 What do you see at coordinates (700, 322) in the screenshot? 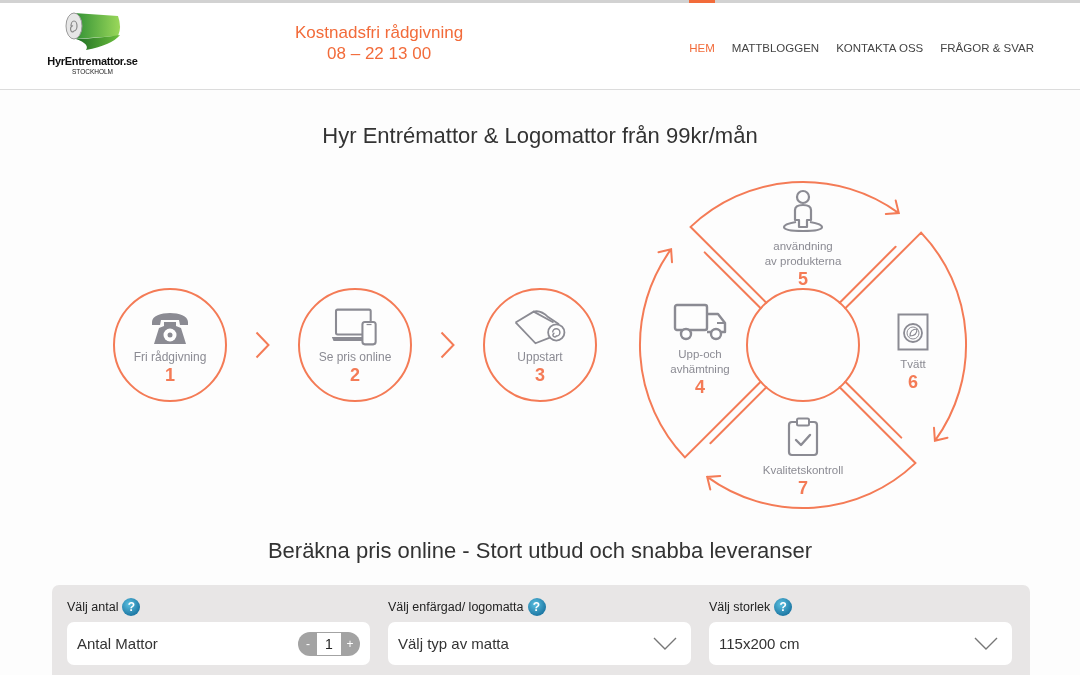
I see `truck-icon` at bounding box center [700, 322].